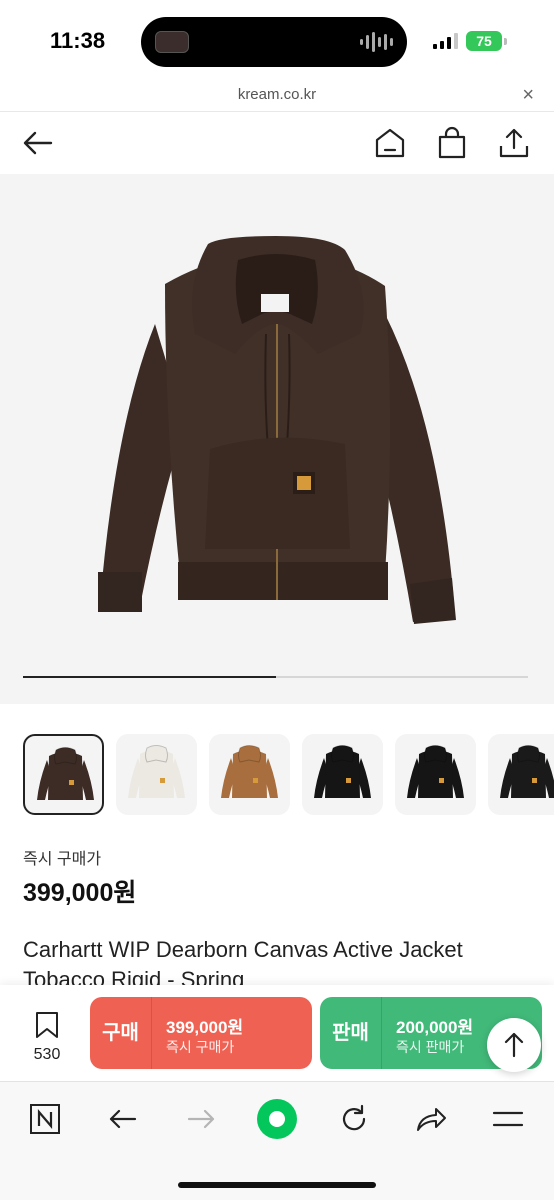  Describe the element at coordinates (121, 1033) in the screenshot. I see `buy-label: 구매` at that location.